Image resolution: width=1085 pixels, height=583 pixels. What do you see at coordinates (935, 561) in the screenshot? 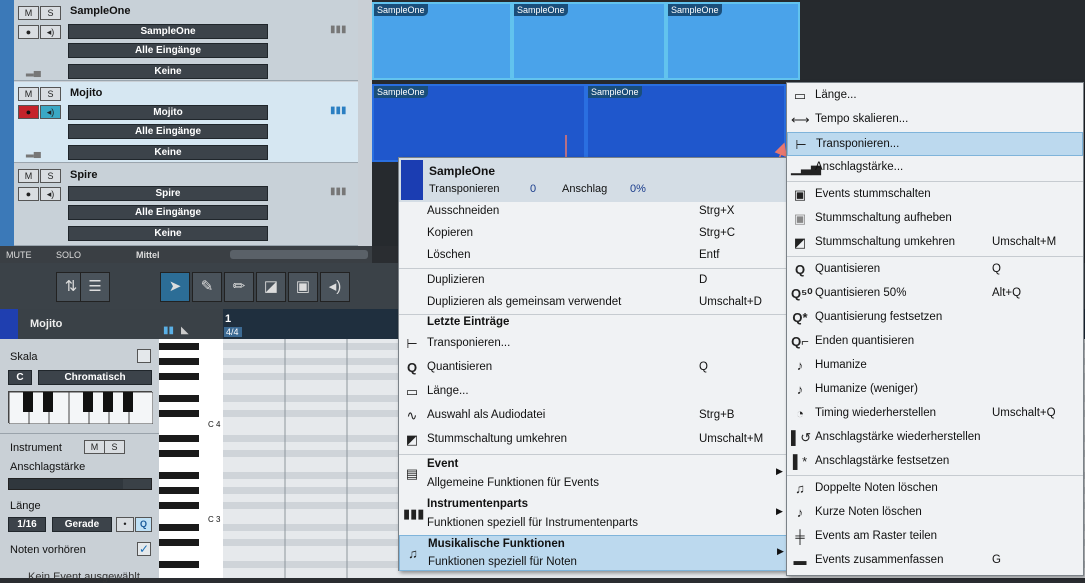
I see `submenu-item-merge-events: ▬ Events zusammenfassen G` at bounding box center [935, 561].